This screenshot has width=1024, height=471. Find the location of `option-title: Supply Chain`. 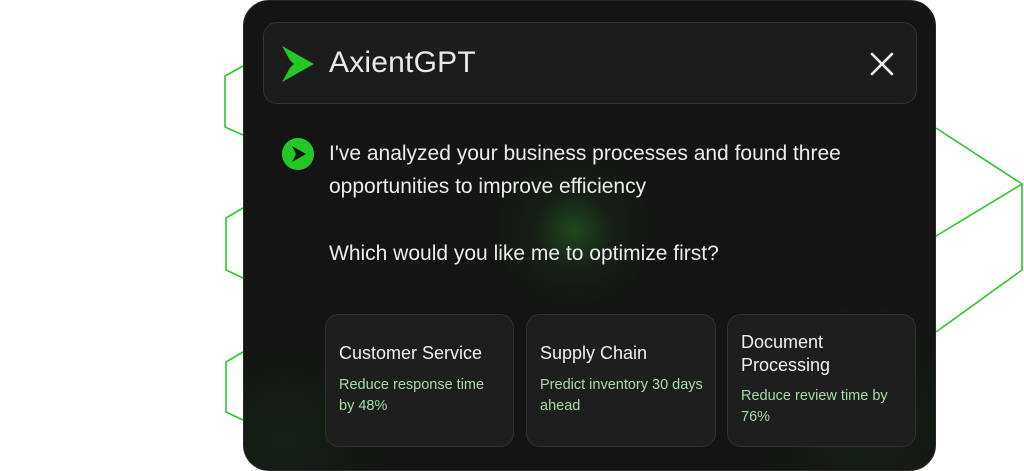

option-title: Supply Chain is located at coordinates (594, 353).